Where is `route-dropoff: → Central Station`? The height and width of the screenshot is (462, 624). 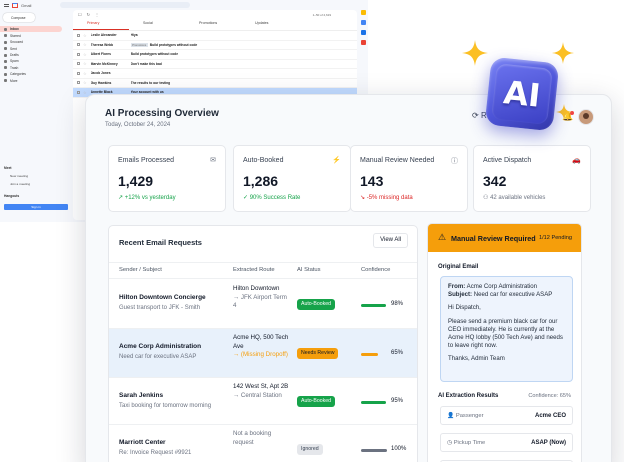 route-dropoff: → Central Station is located at coordinates (257, 395).